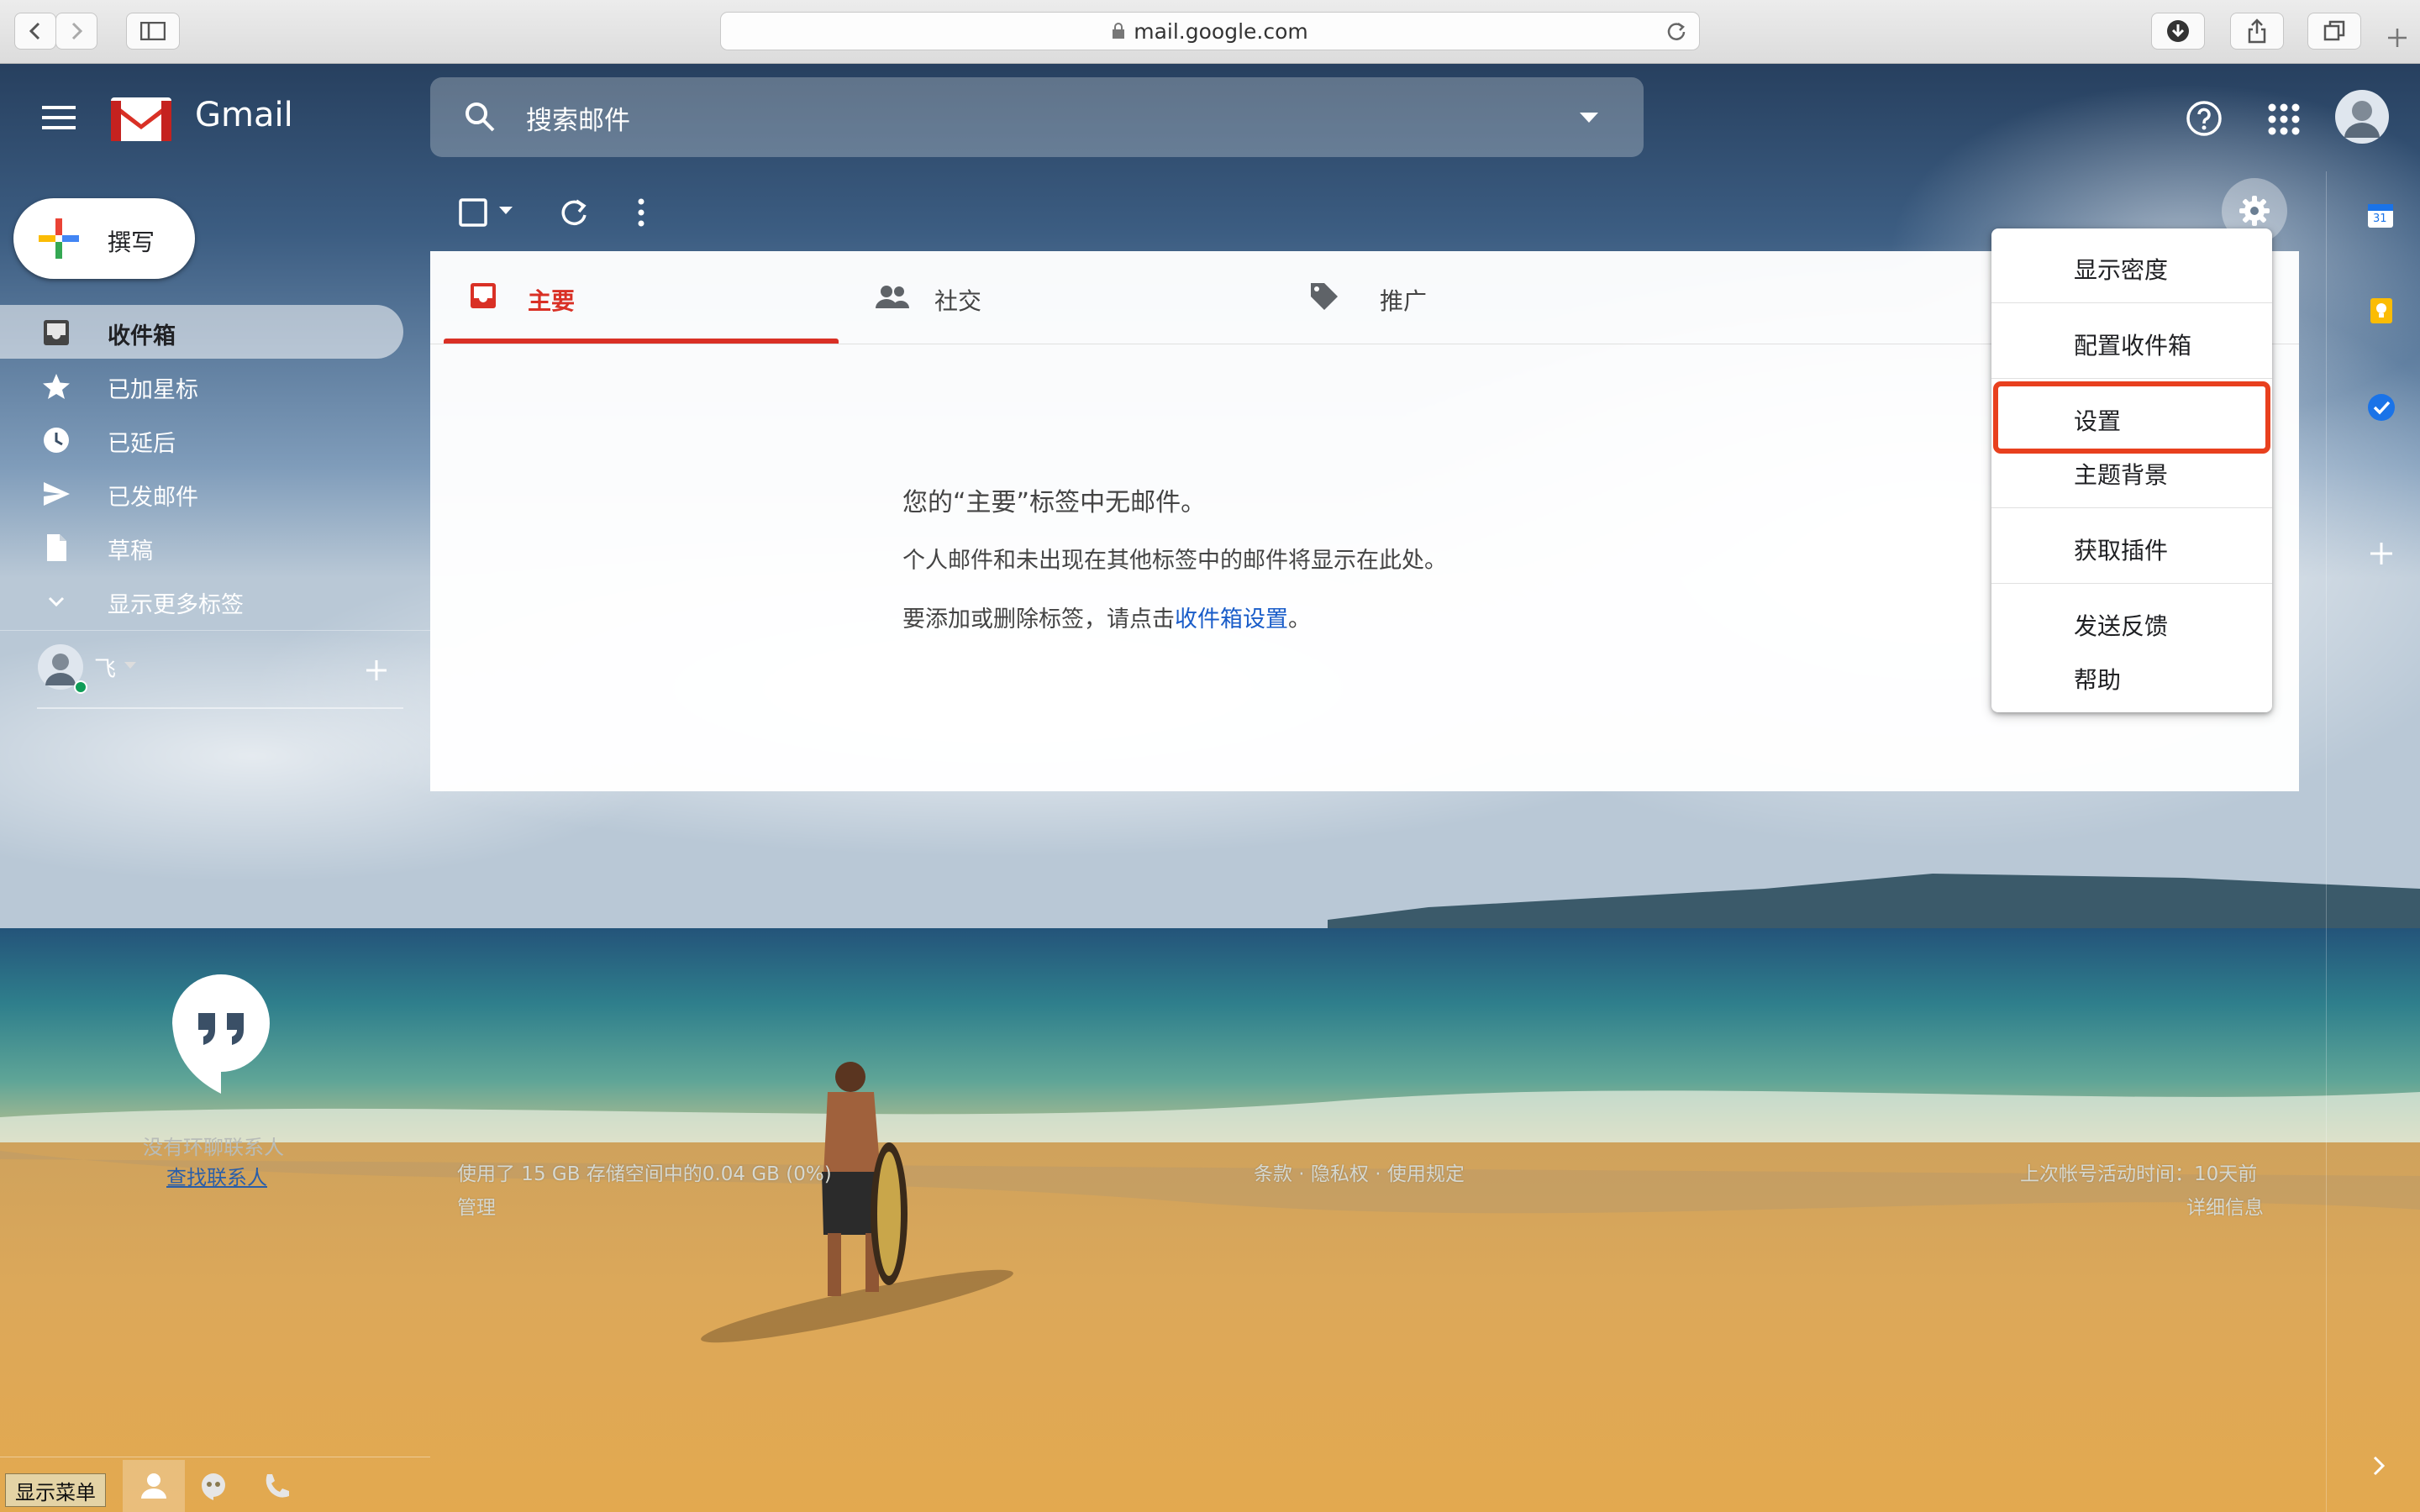 The height and width of the screenshot is (1512, 2420). What do you see at coordinates (214, 1486) in the screenshot?
I see `hangouts-chat-icon` at bounding box center [214, 1486].